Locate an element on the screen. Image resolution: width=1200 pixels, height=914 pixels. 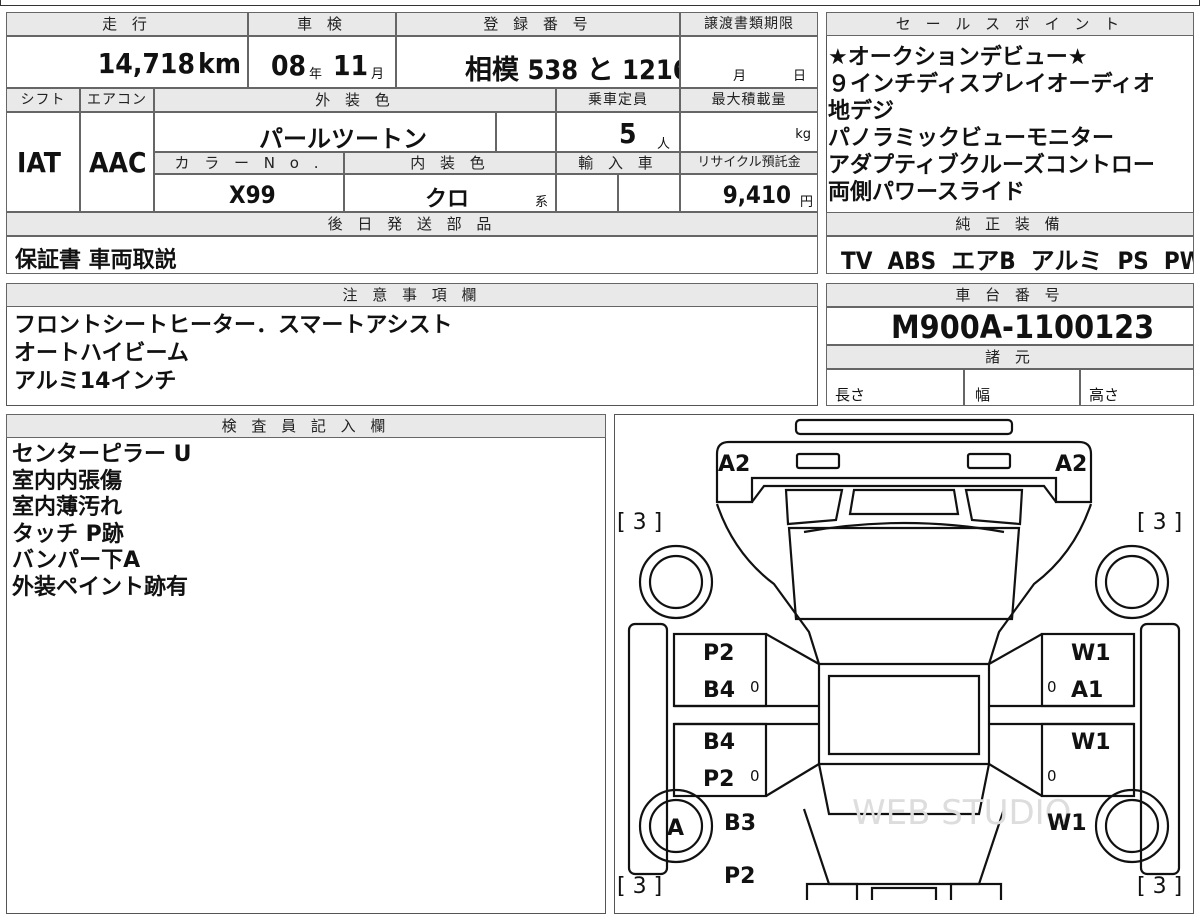
later-parts-cell: 保証書 車両取説 is located at coordinates (412, 255).